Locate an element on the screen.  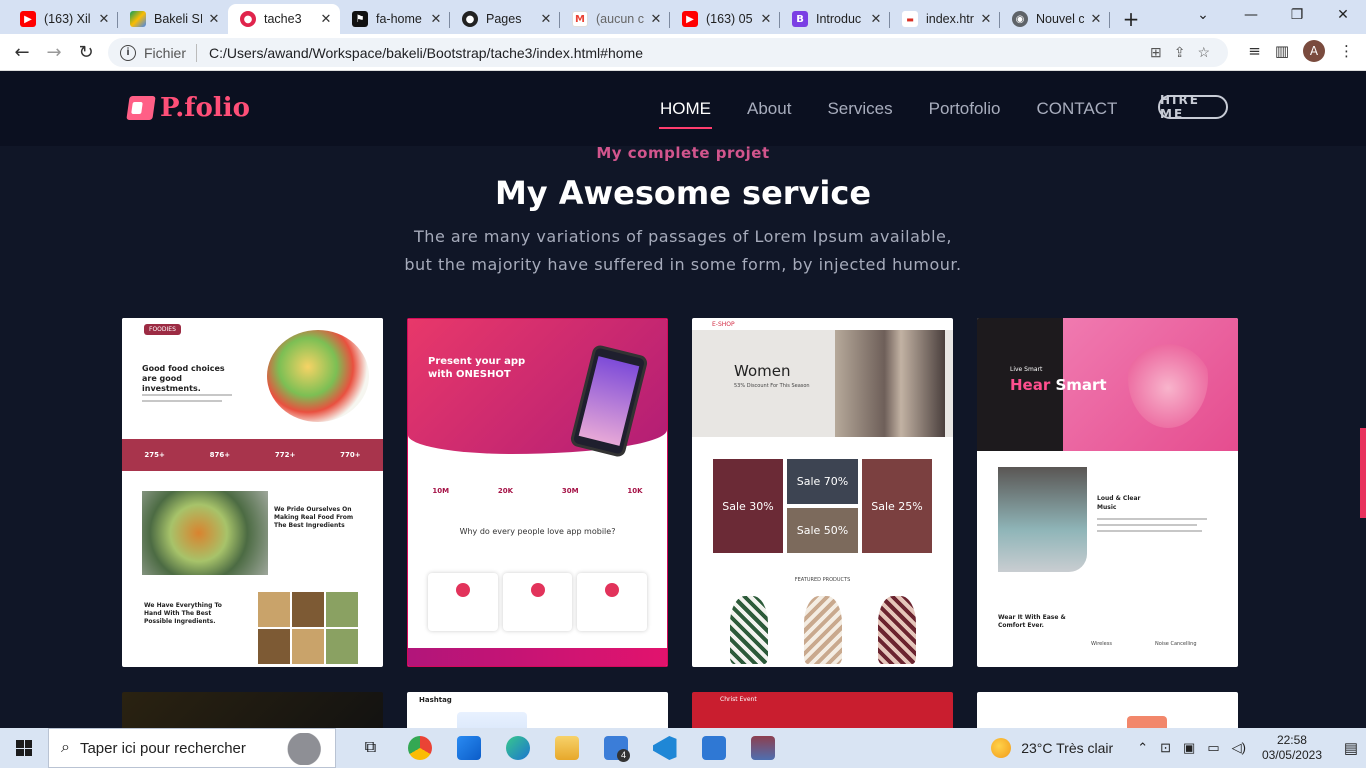
weather-widget: 23°C Très clair is located at coordinates (1052, 748).